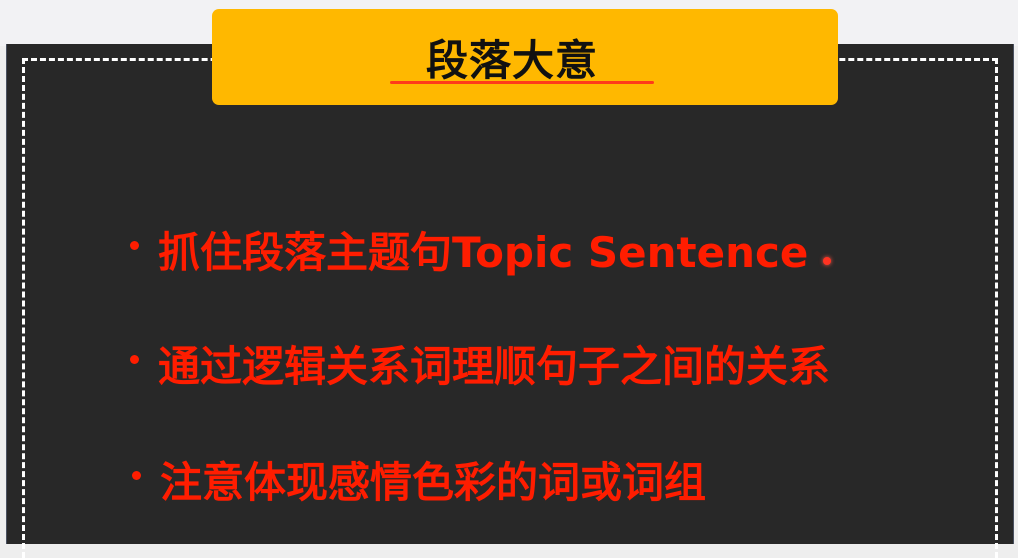 This screenshot has height=558, width=1018. I want to click on bullet-item-emotion-words: 注意体现感情色彩的词或词组, so click(419, 479).